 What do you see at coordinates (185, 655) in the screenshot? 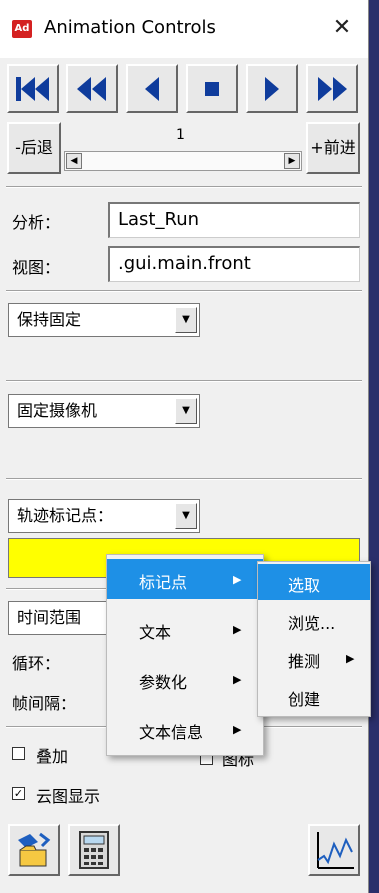
I see `context-menu: 标记点 ▶ 文本 ▶ 参数化 ▶ 文本信息 ▶` at bounding box center [185, 655].